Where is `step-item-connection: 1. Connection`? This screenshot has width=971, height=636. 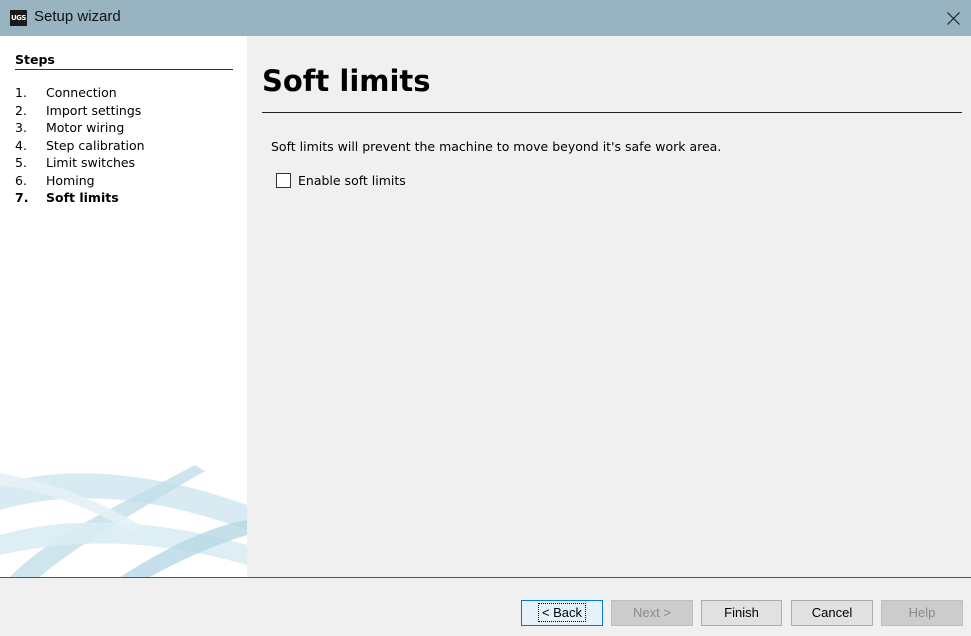
step-item-connection: 1. Connection is located at coordinates (80, 93).